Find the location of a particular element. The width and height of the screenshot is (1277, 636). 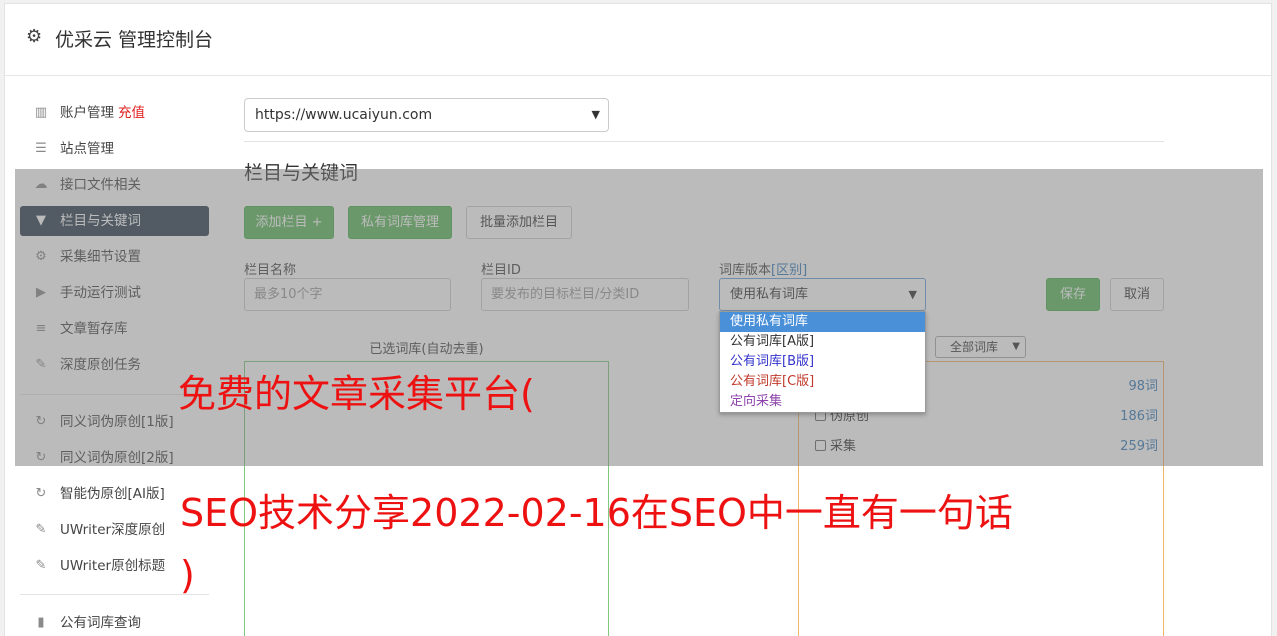

sidebar-item-label: 站点管理 is located at coordinates (87, 149).